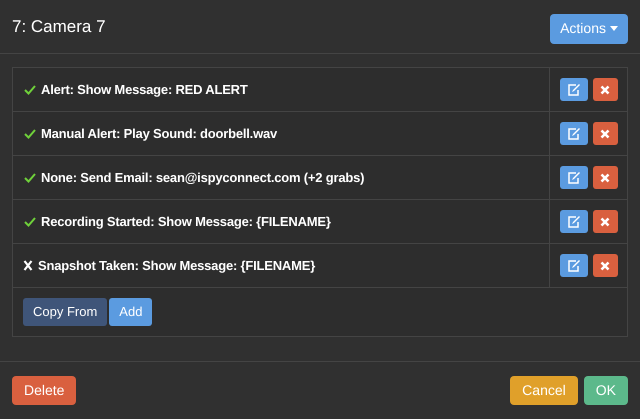  Describe the element at coordinates (186, 221) in the screenshot. I see `event-text: Recording Started: Show Message: {FILENAME}` at that location.